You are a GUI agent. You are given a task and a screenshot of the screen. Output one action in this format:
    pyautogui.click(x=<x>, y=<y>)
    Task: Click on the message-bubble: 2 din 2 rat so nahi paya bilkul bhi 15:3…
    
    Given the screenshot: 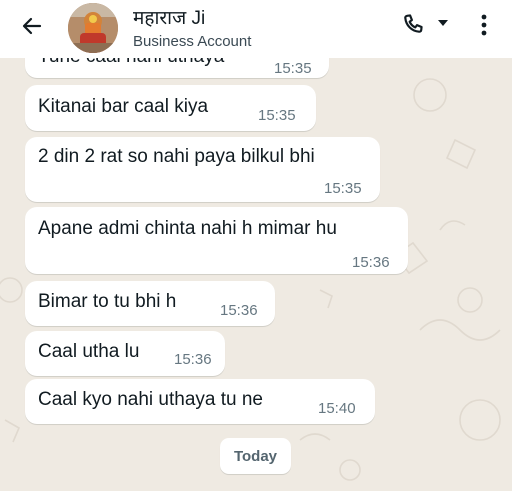 What is the action you would take?
    pyautogui.click(x=202, y=169)
    